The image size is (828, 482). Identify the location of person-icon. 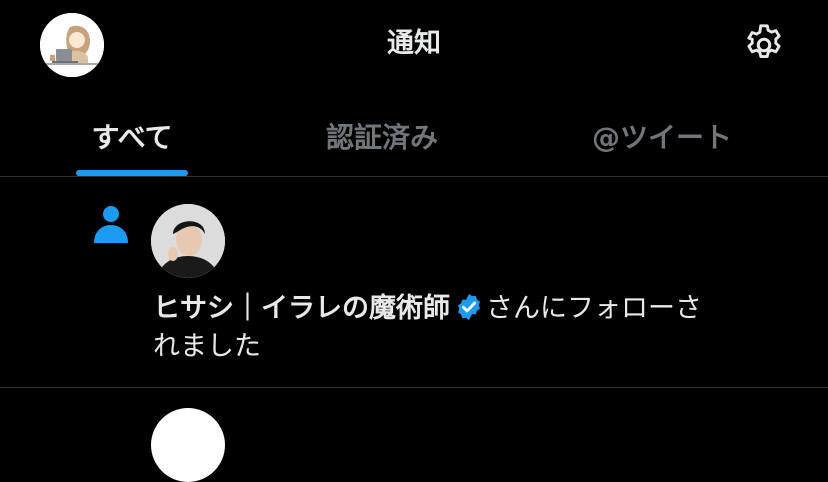
(111, 225).